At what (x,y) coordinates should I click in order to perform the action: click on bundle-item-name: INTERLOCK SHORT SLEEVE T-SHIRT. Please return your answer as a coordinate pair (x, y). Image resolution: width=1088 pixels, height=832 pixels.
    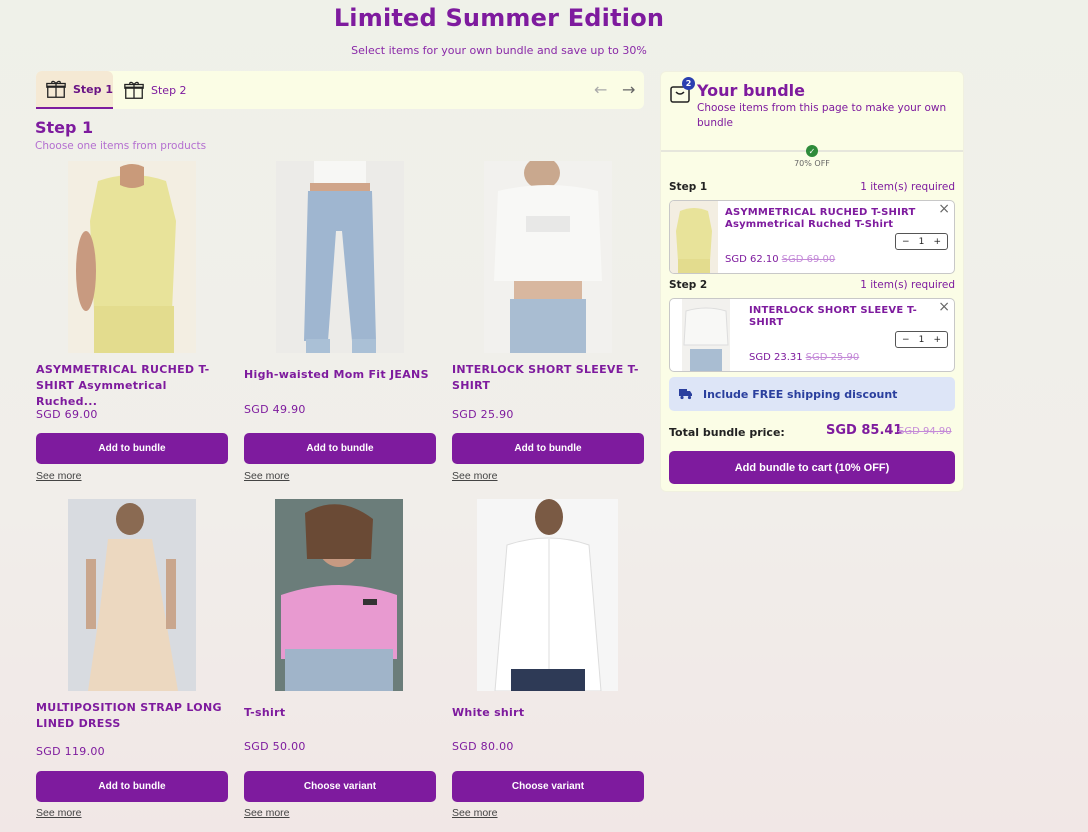
    Looking at the image, I should click on (833, 316).